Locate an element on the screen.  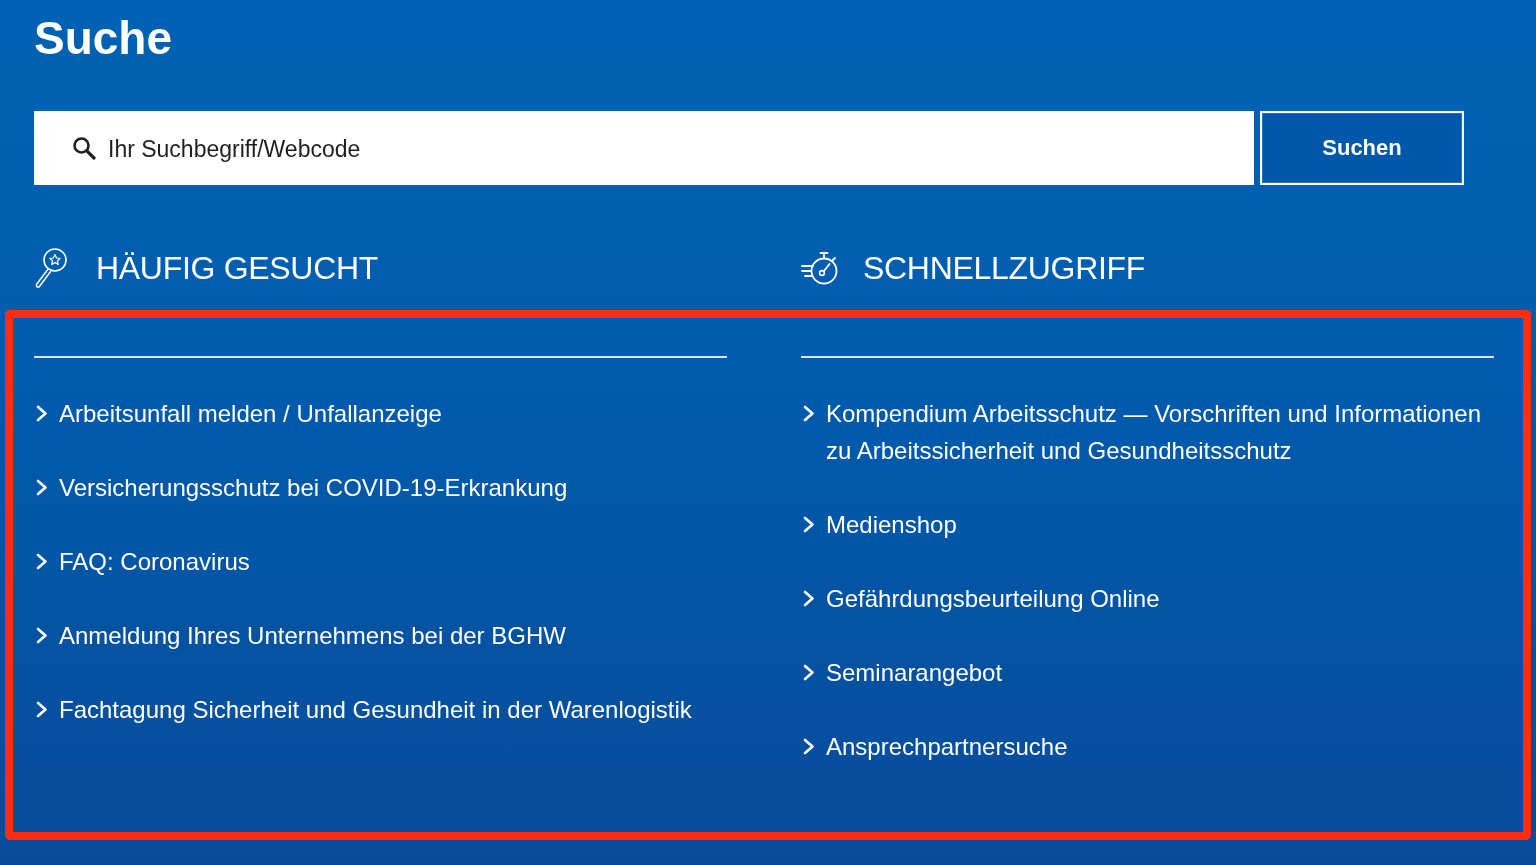
search-button: Suchen is located at coordinates (1362, 148).